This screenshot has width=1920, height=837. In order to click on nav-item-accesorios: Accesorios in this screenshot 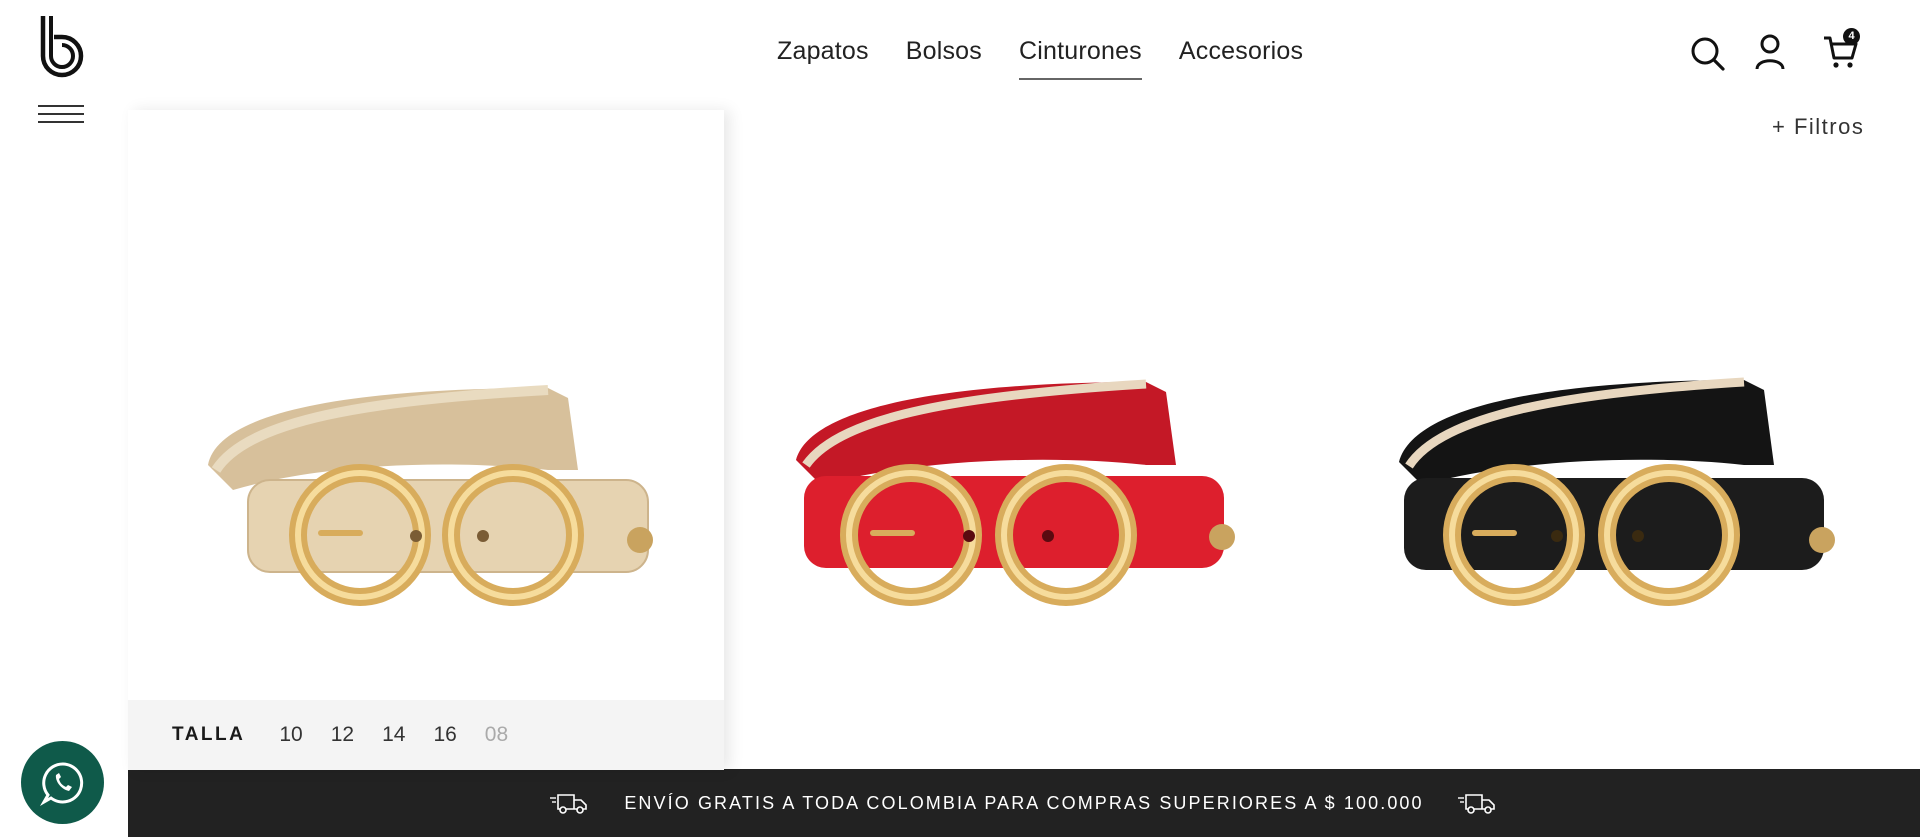, I will do `click(1241, 57)`.